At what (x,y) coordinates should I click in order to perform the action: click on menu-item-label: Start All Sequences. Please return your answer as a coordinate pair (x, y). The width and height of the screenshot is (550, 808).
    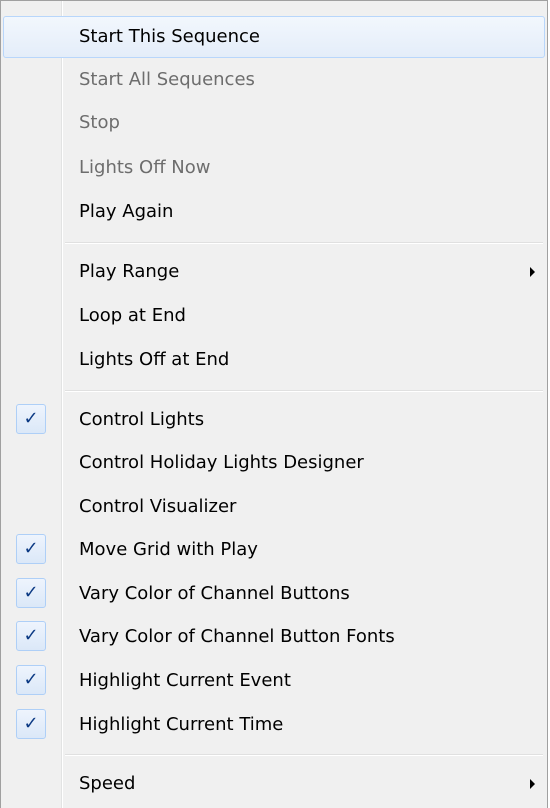
    Looking at the image, I should click on (167, 79).